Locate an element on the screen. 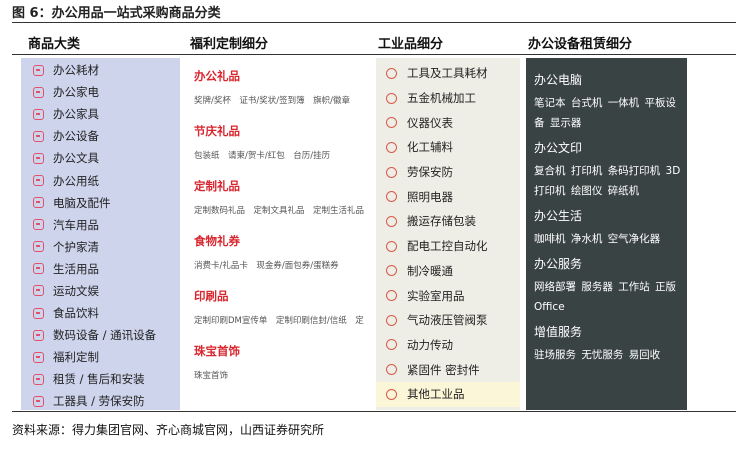  leasing-item: 绘图仪 is located at coordinates (587, 191).